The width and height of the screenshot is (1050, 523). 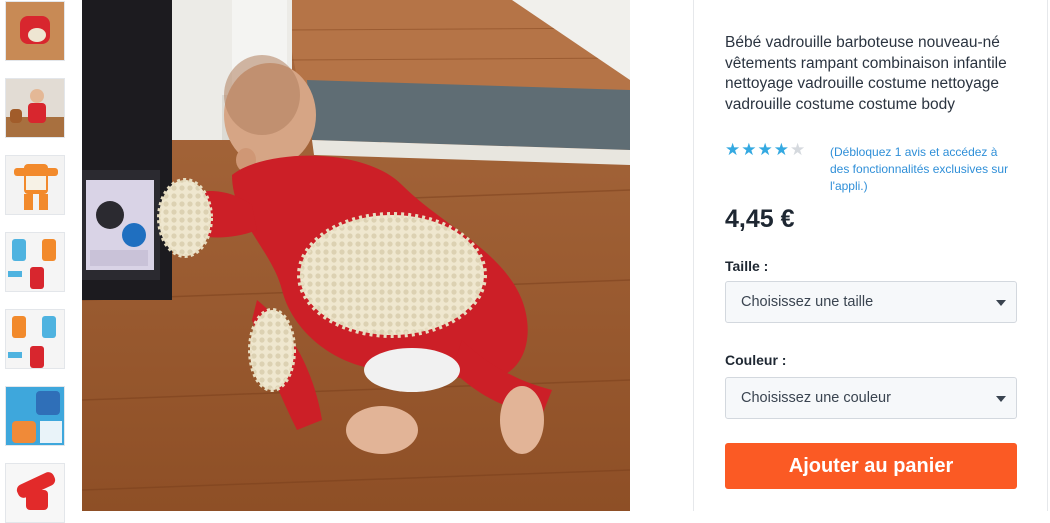 What do you see at coordinates (816, 398) in the screenshot?
I see `color-select-value: Choisissez une couleur` at bounding box center [816, 398].